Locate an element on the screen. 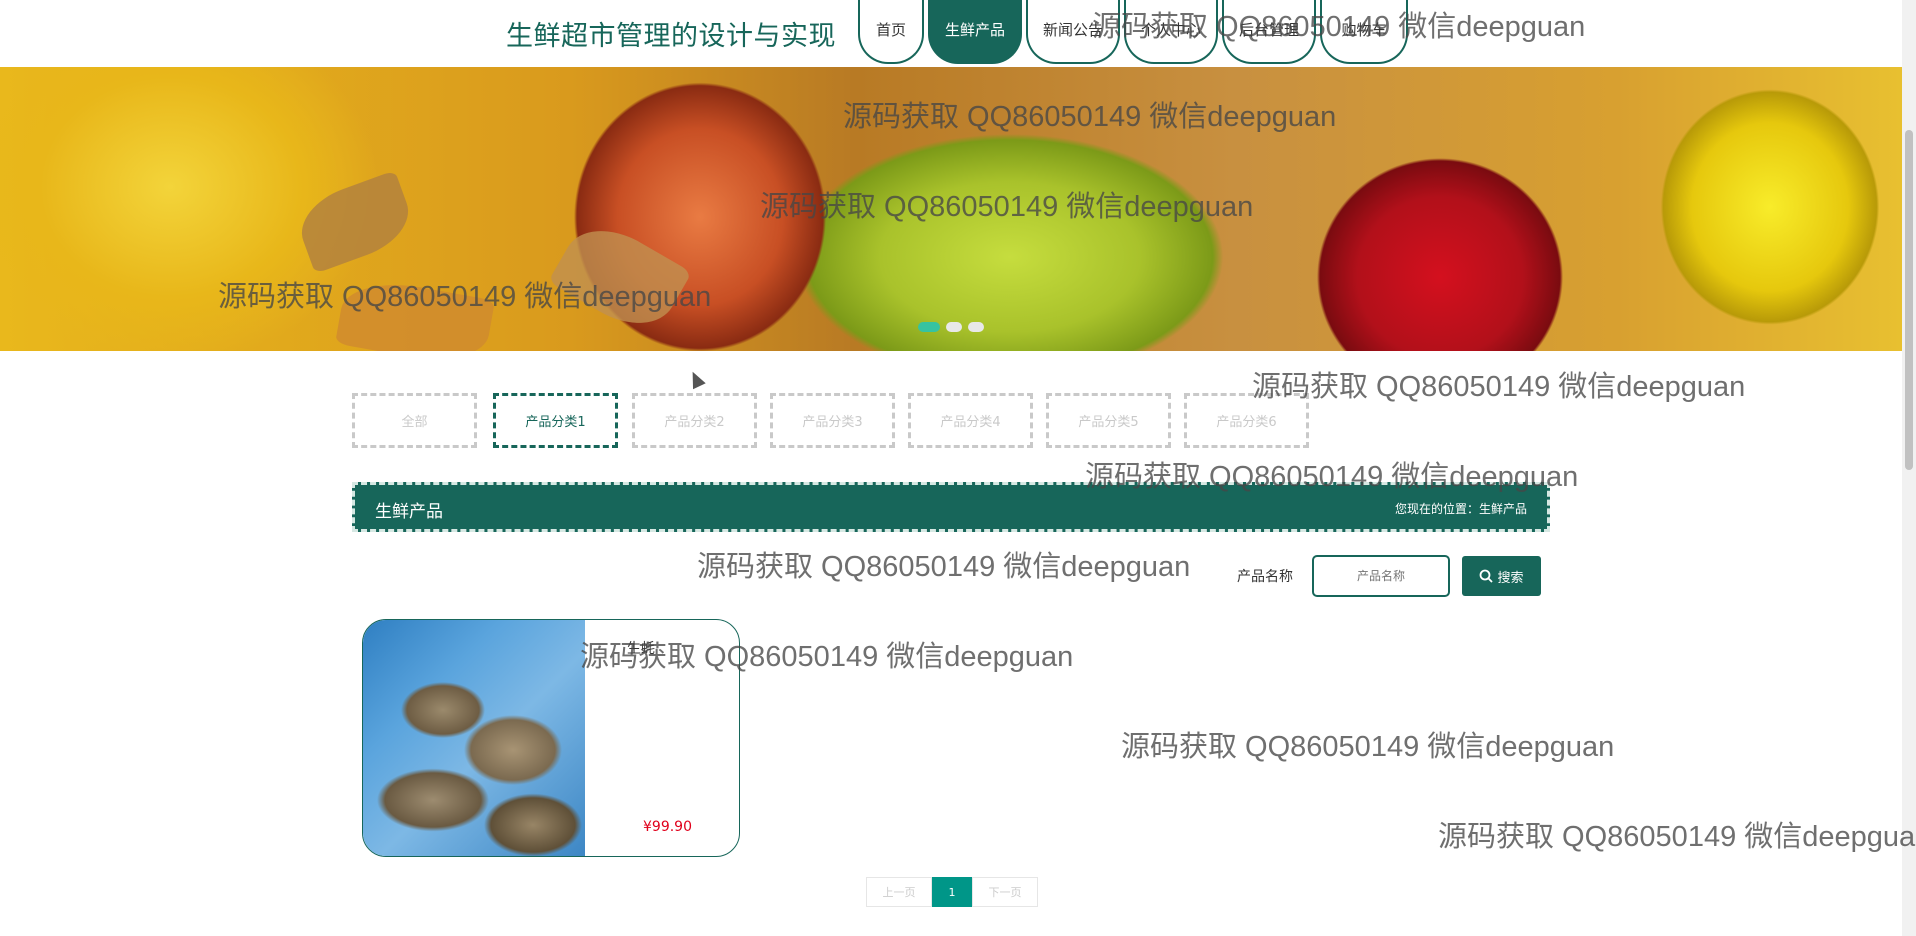  site-title: 生鲜超市管理的设计与实现 is located at coordinates (671, 36).